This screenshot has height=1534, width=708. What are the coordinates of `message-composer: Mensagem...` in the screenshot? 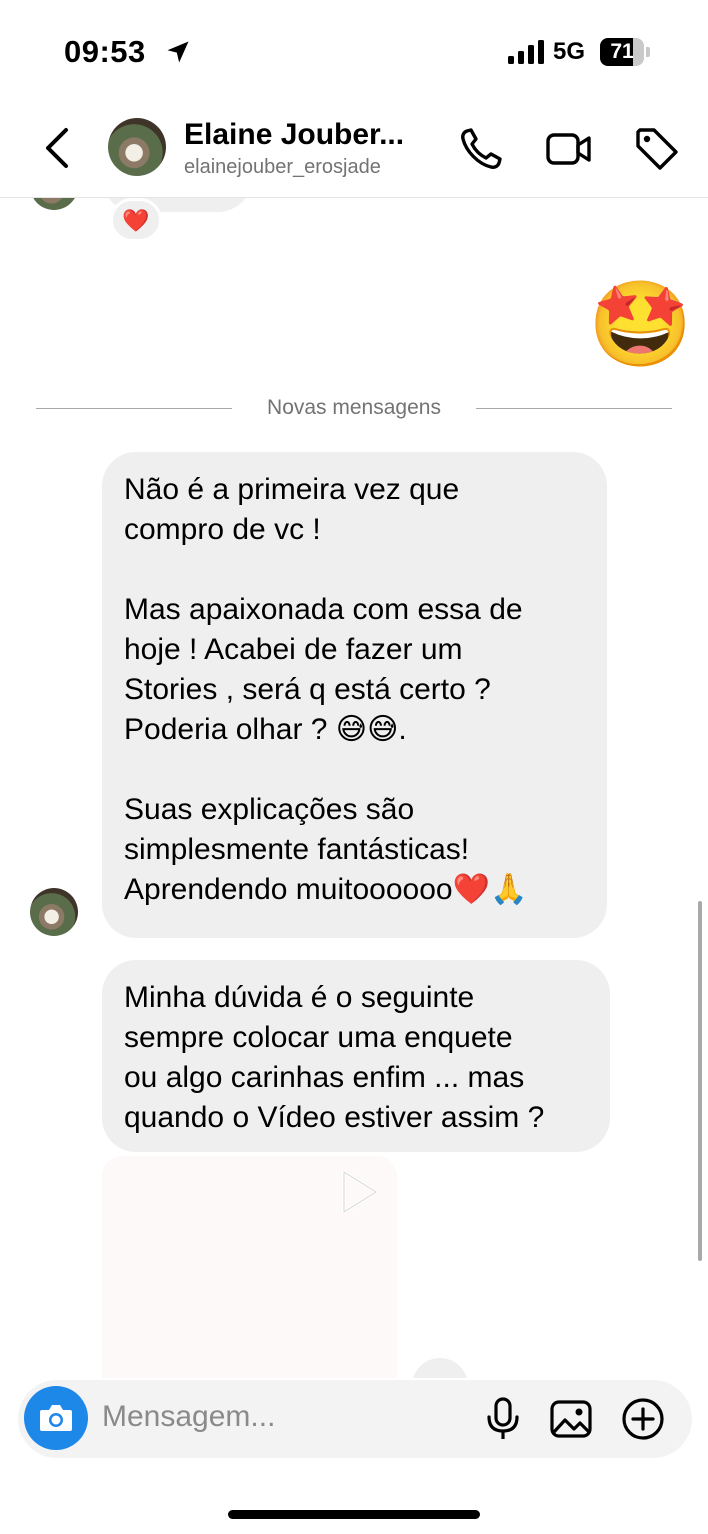 It's located at (355, 1419).